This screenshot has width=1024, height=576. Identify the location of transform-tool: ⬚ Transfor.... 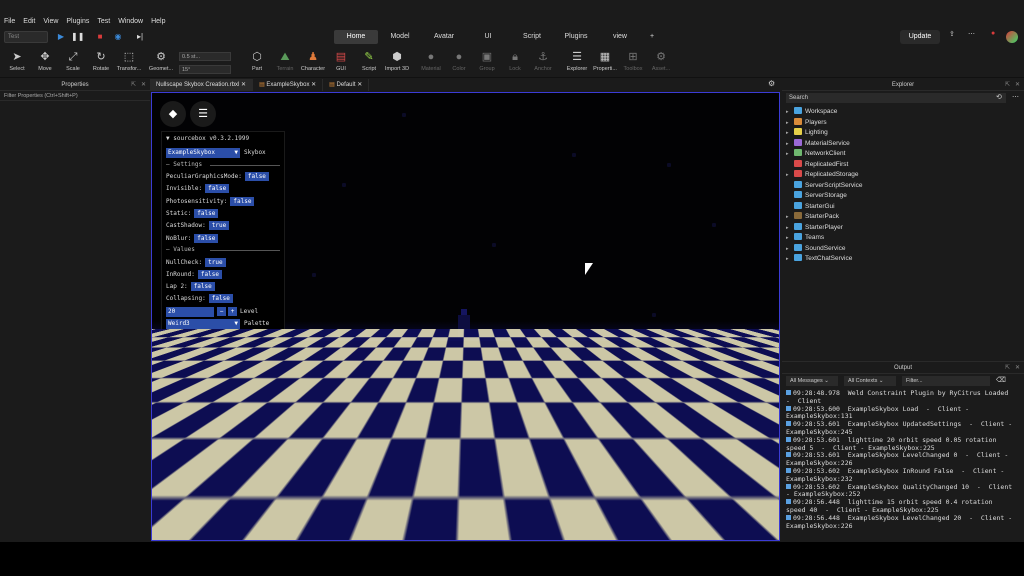
(129, 61).